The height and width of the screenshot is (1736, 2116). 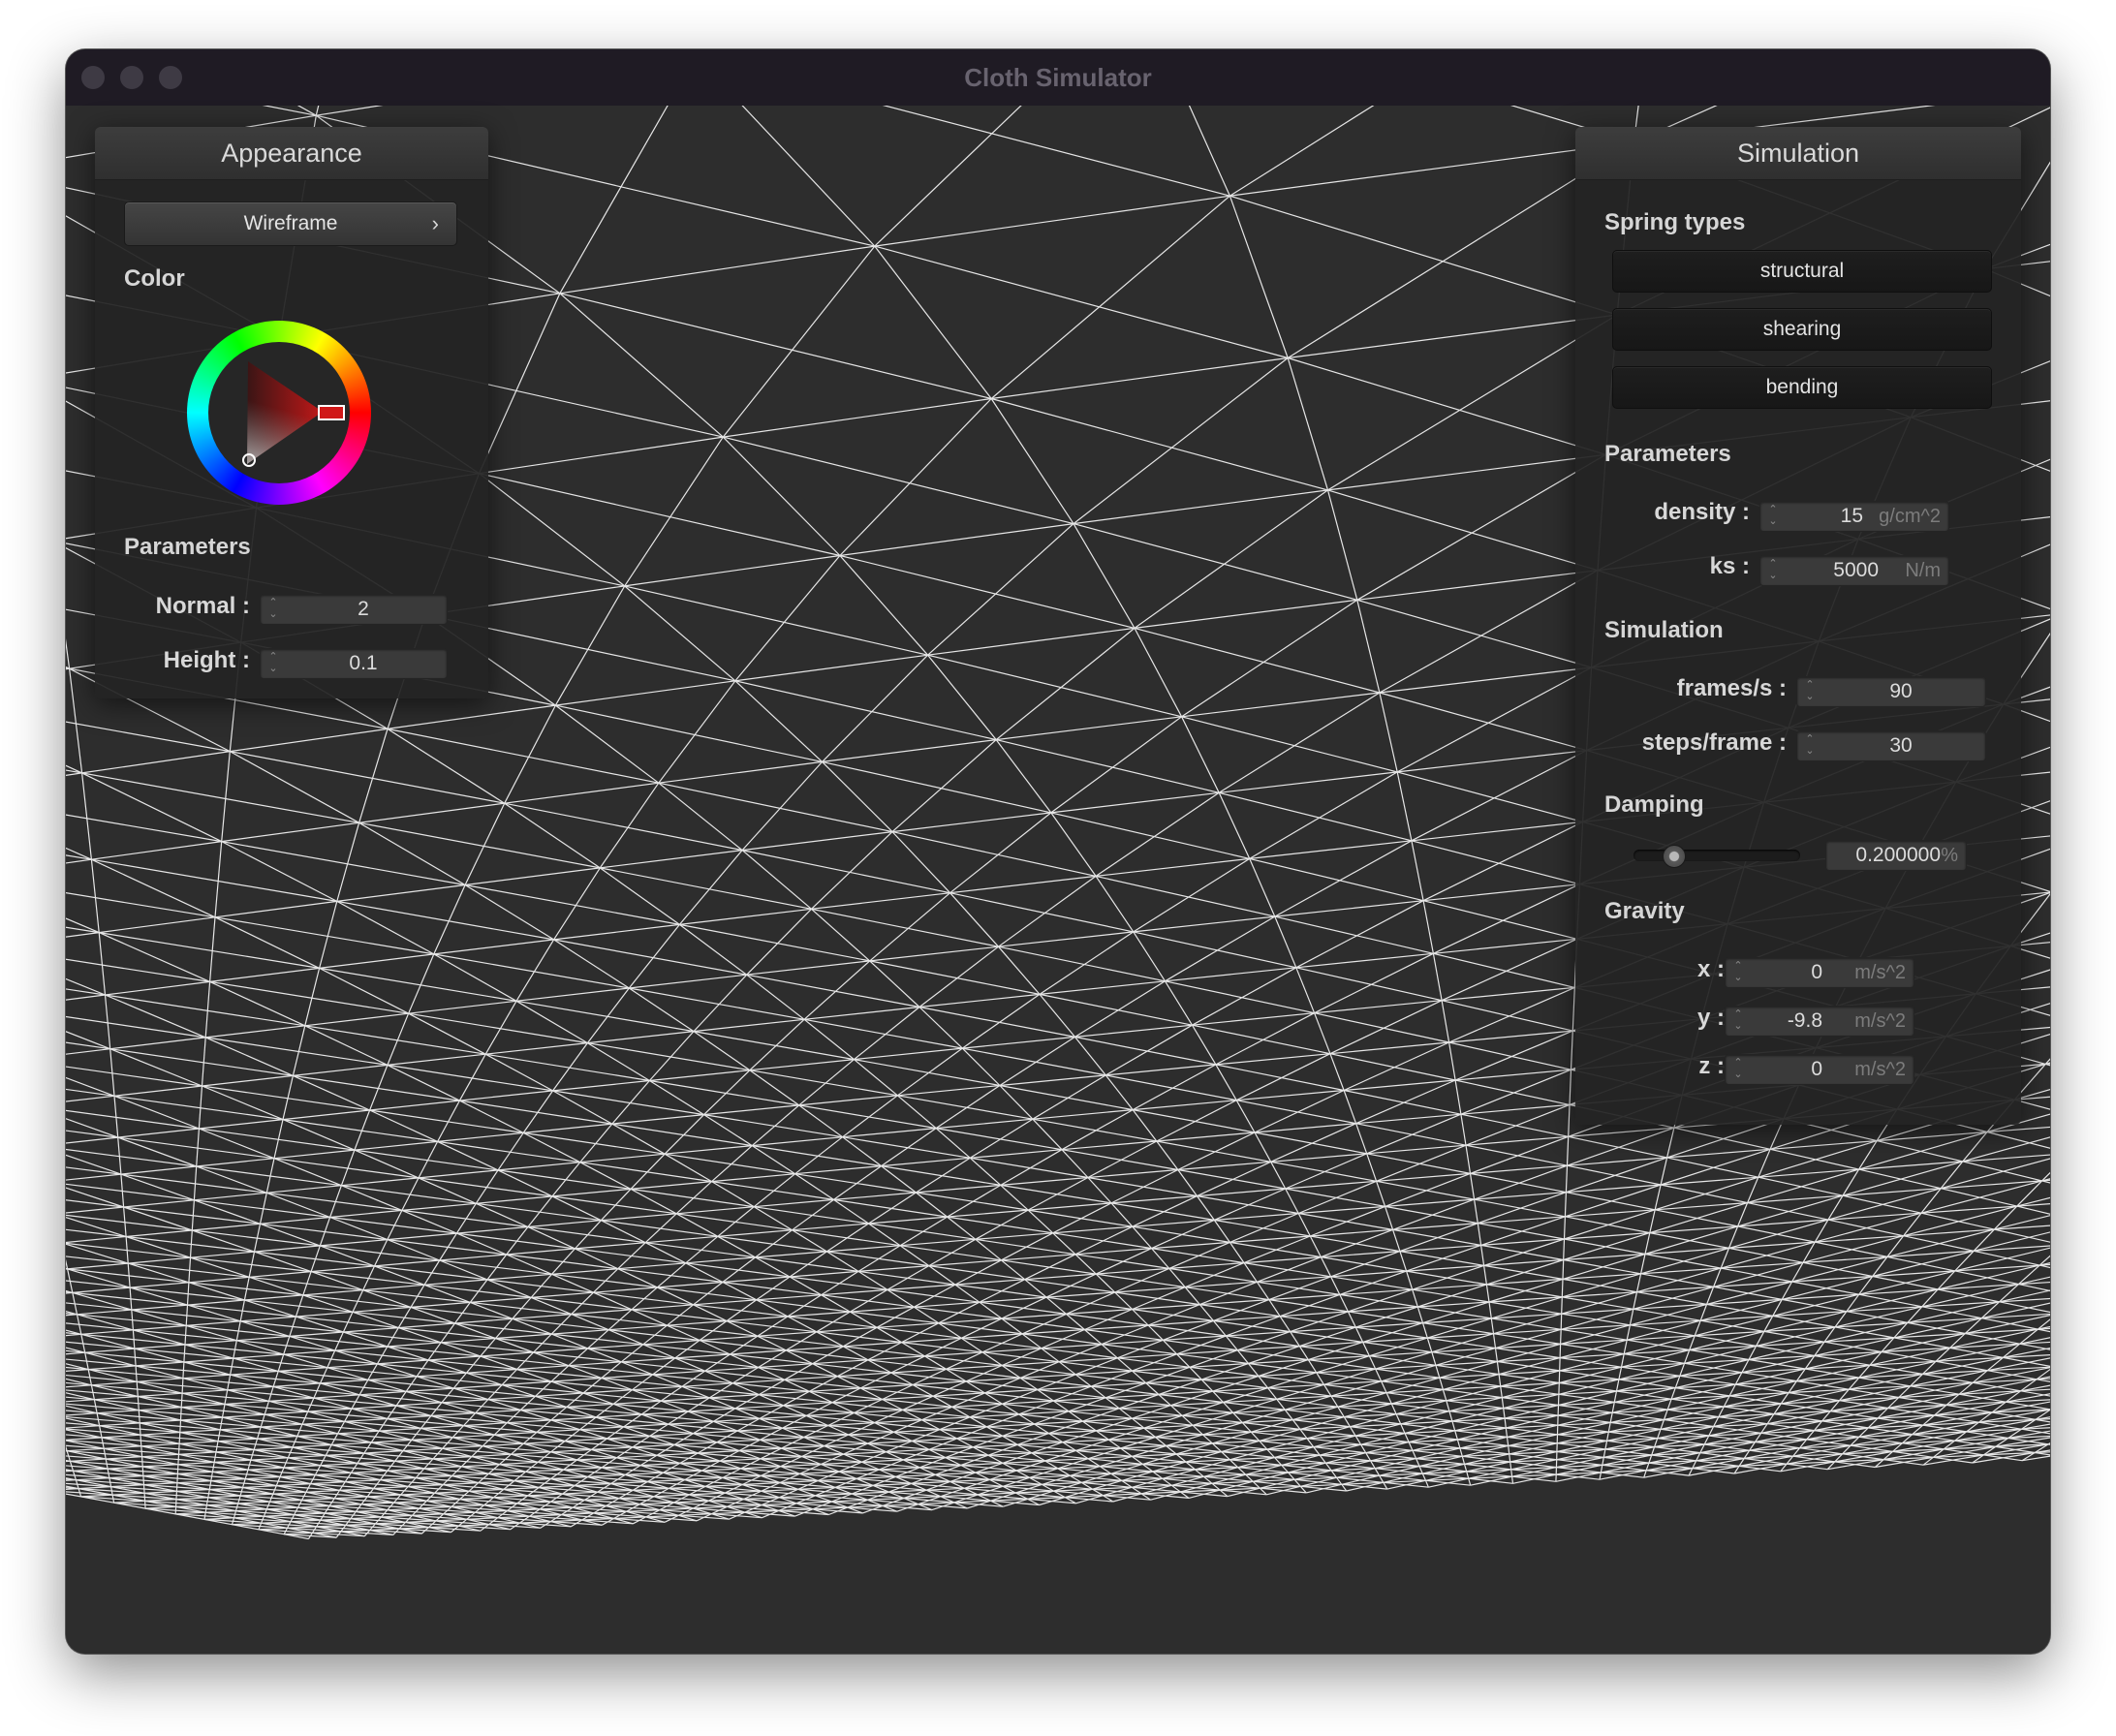 What do you see at coordinates (1058, 77) in the screenshot?
I see `window-title: Cloth Simulator` at bounding box center [1058, 77].